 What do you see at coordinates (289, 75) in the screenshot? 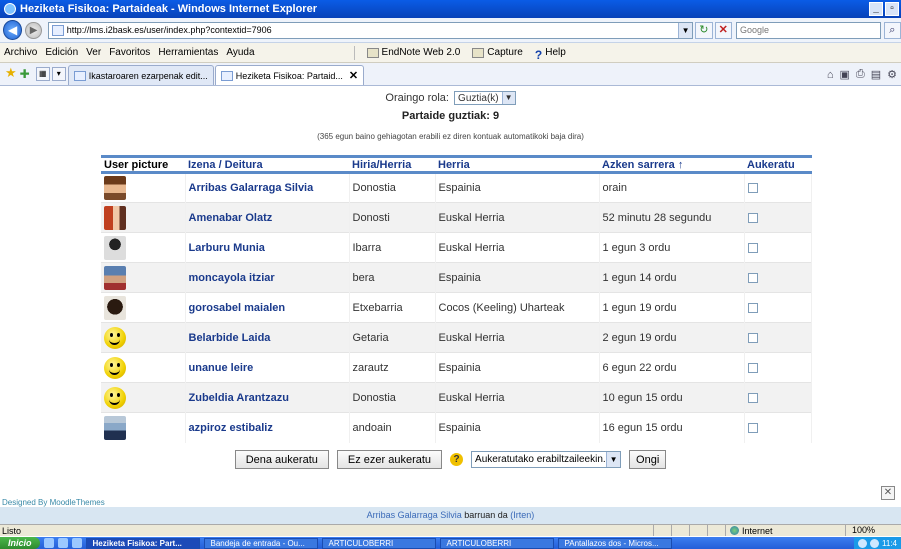
I see `tab-participants: Heziketa Fisikoa: Partaid... ✕` at bounding box center [289, 75].